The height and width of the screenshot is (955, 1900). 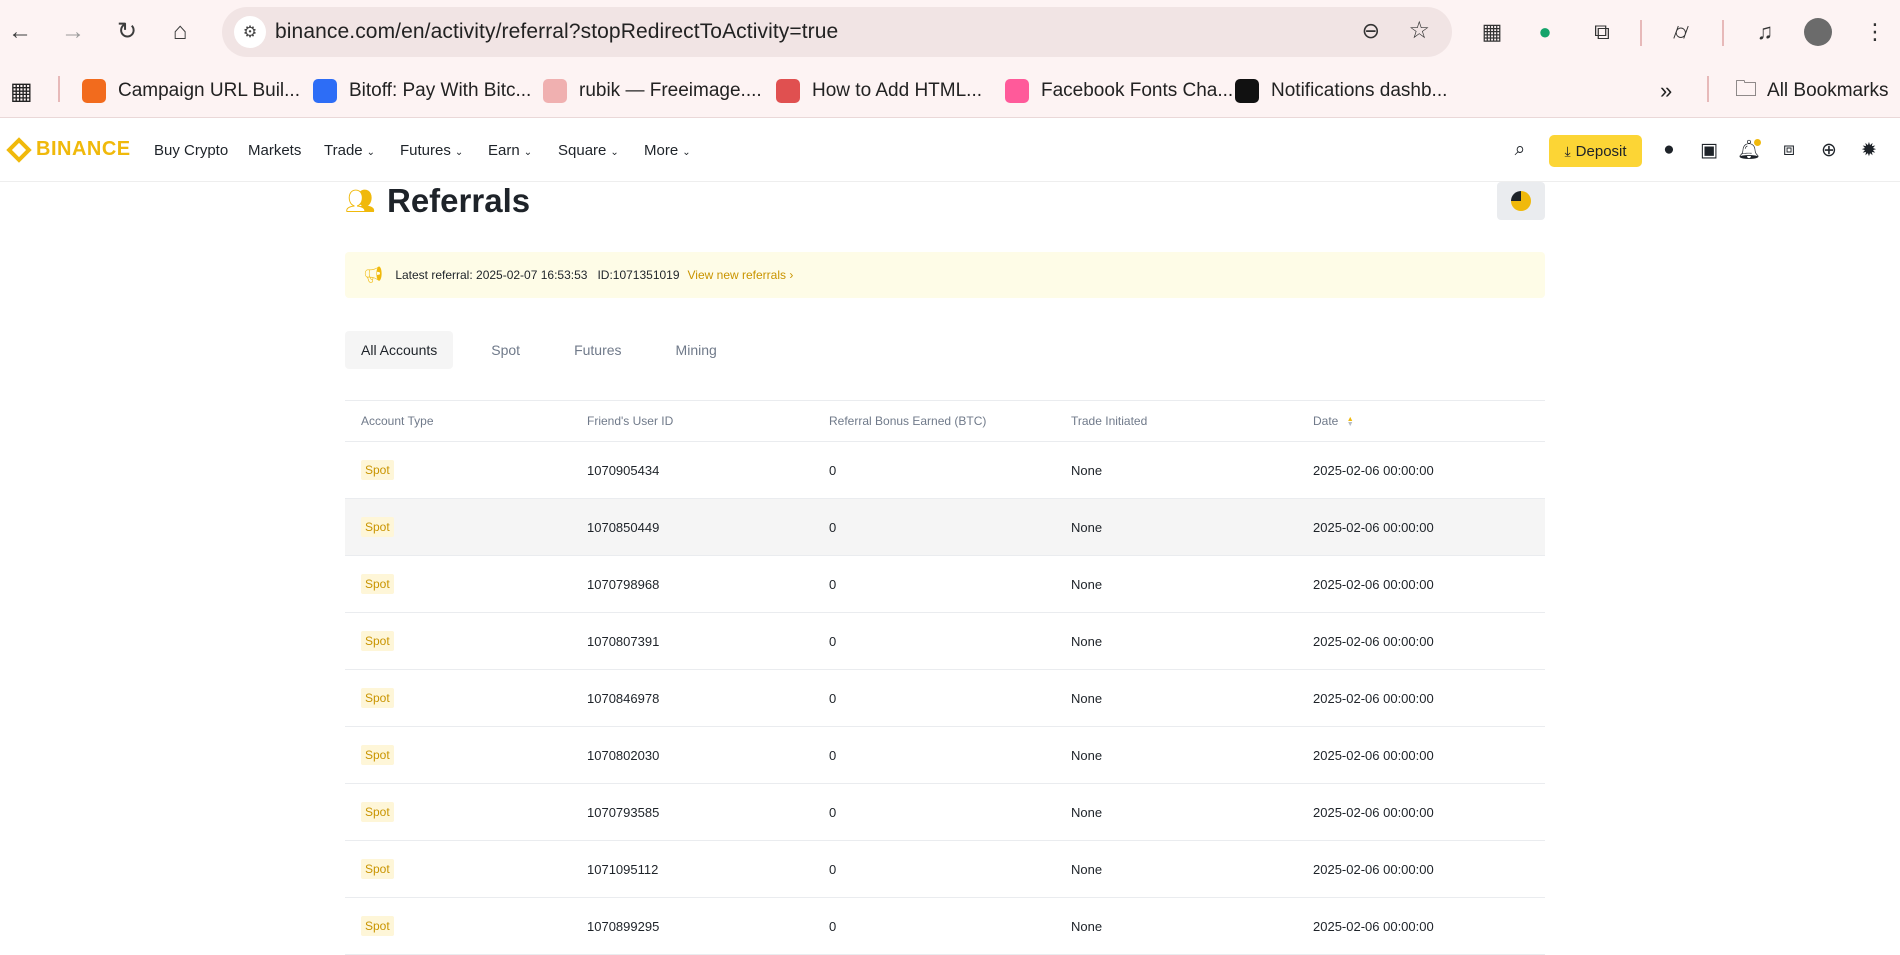 I want to click on extensions-icon: ⧉, so click(x=1602, y=32).